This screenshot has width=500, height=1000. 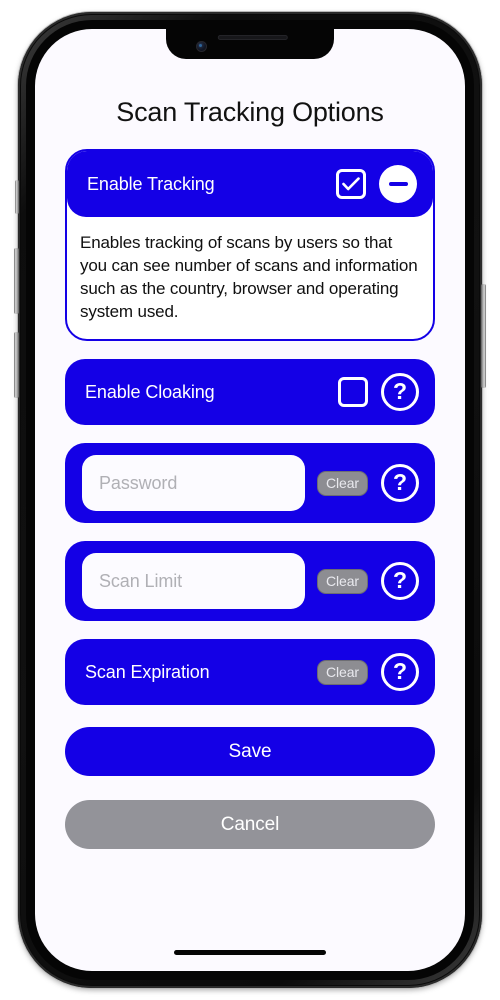 What do you see at coordinates (250, 825) in the screenshot?
I see `cancel-button: Cancel` at bounding box center [250, 825].